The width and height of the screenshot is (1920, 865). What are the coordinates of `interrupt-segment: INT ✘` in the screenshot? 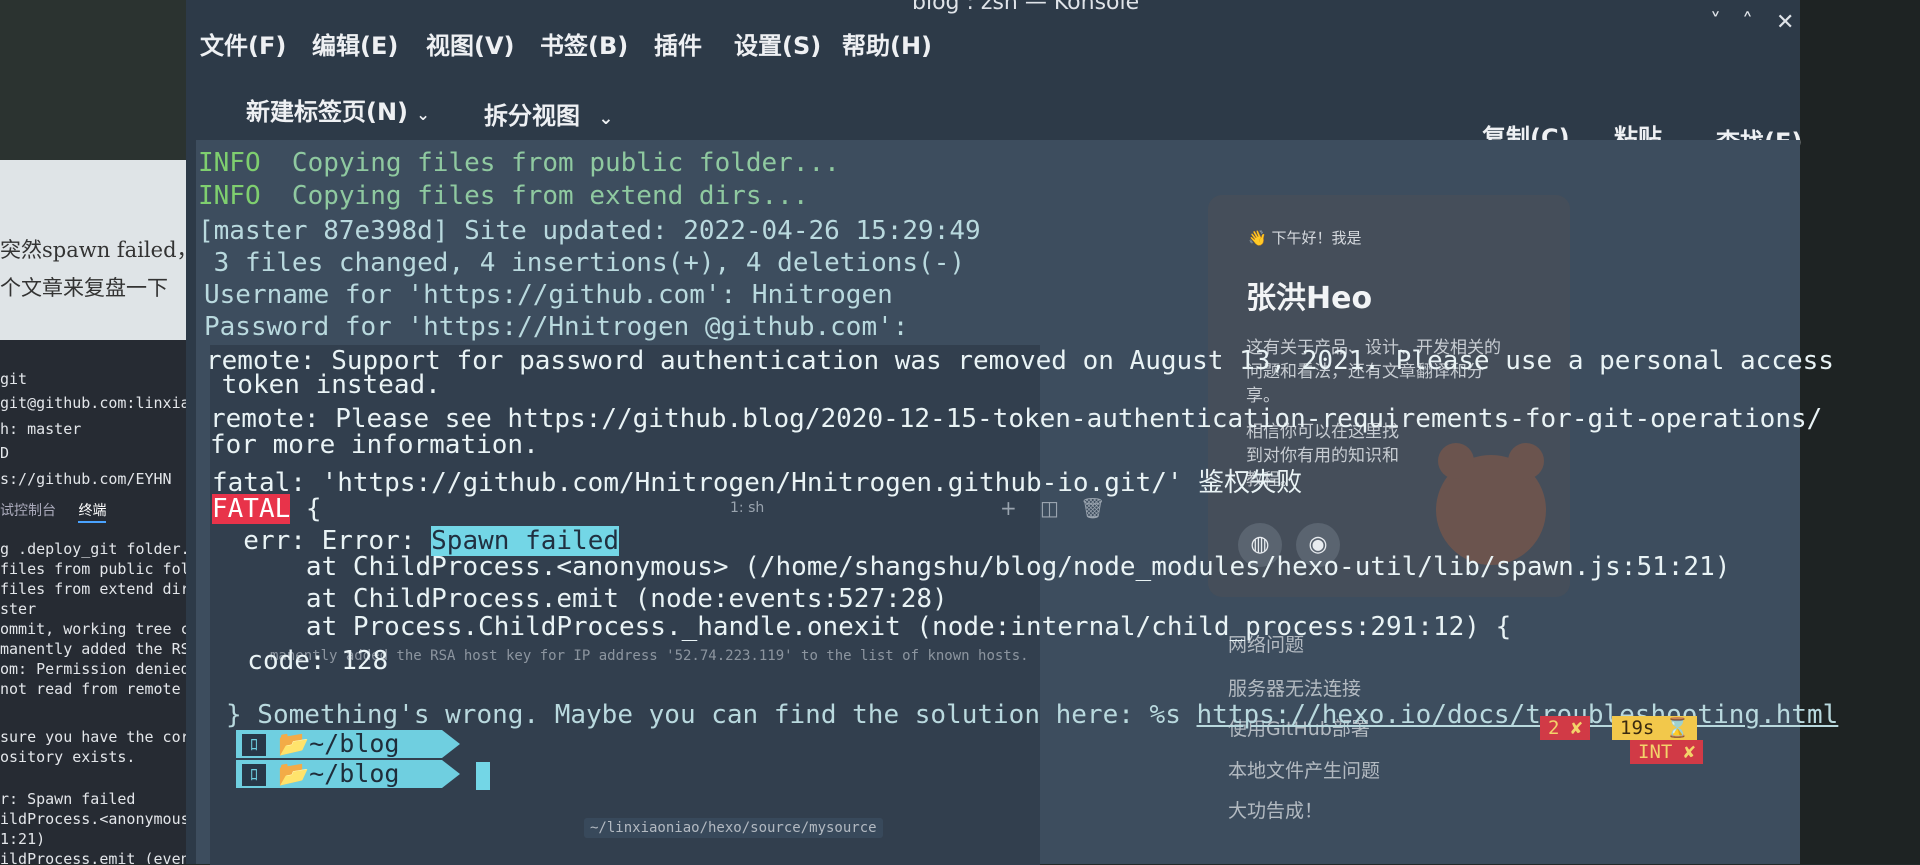 It's located at (1667, 752).